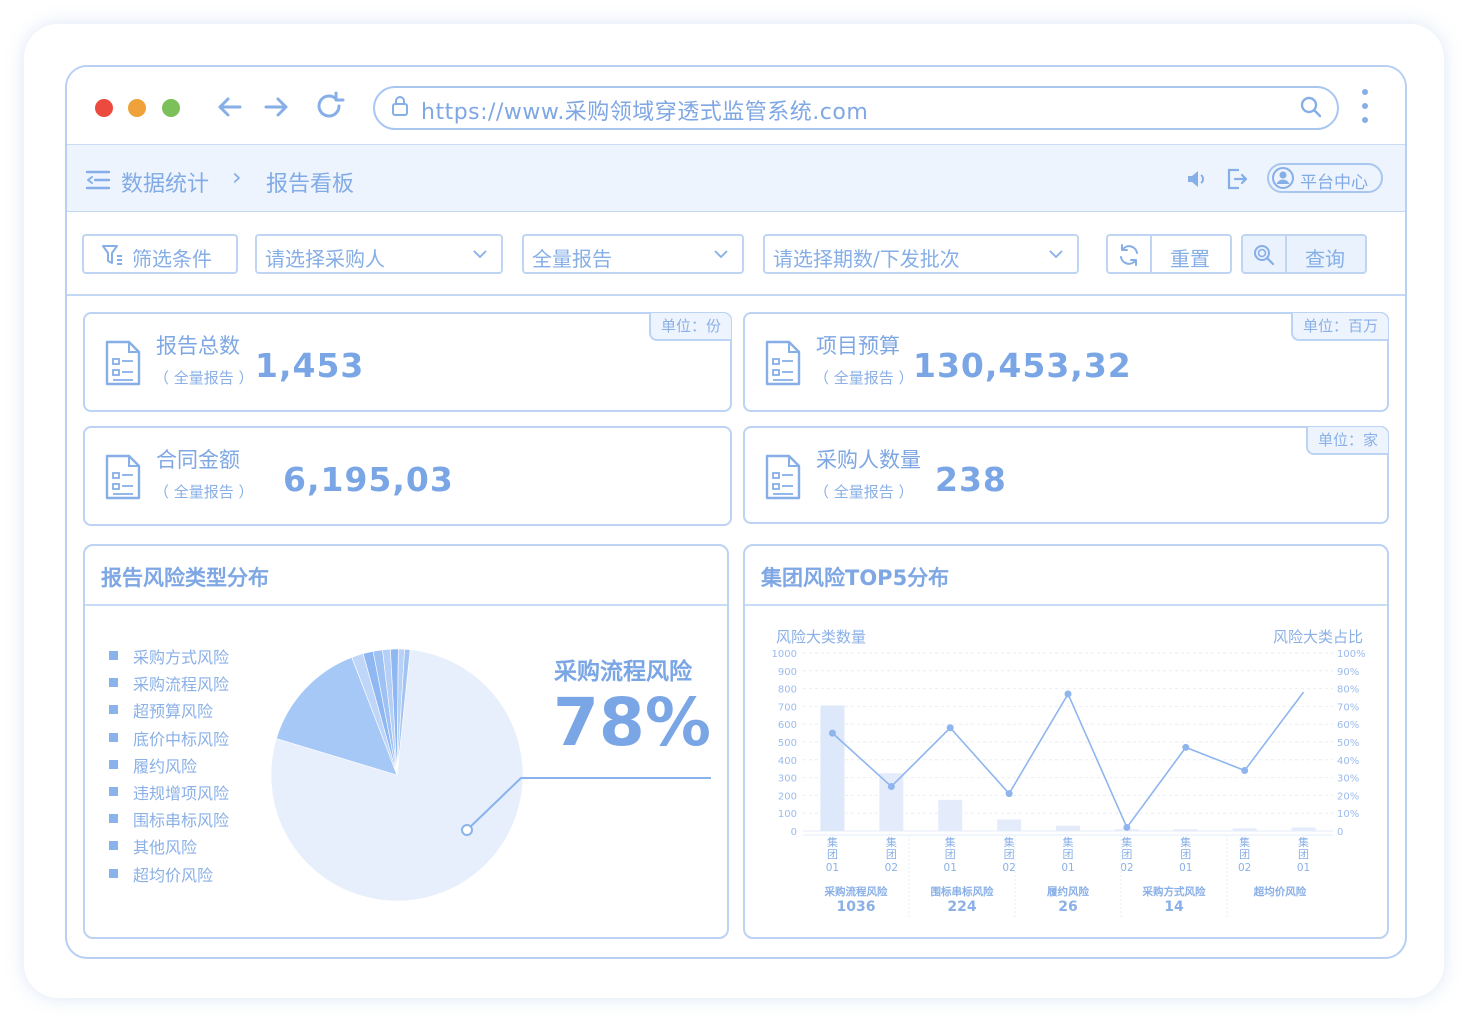 The height and width of the screenshot is (1022, 1468). What do you see at coordinates (787, 725) in the screenshot?
I see `left-tick-label: 600` at bounding box center [787, 725].